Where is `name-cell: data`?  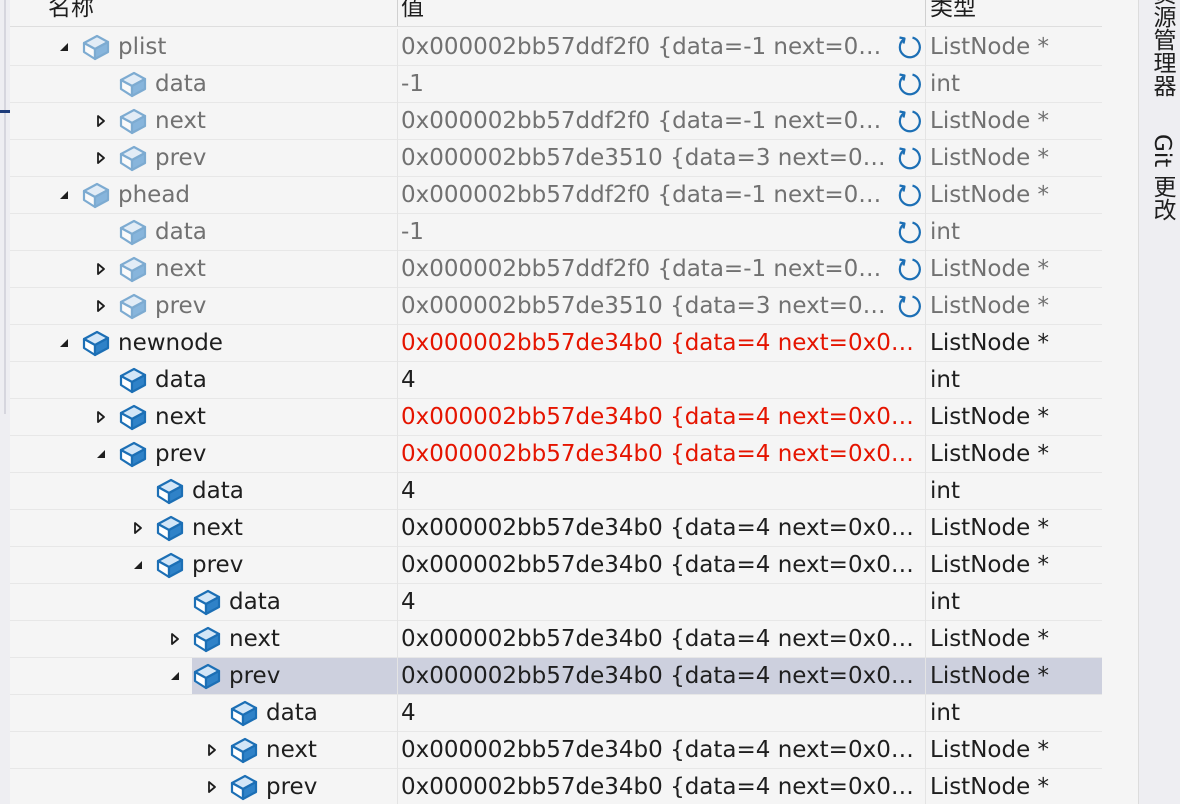
name-cell: data is located at coordinates (220, 602).